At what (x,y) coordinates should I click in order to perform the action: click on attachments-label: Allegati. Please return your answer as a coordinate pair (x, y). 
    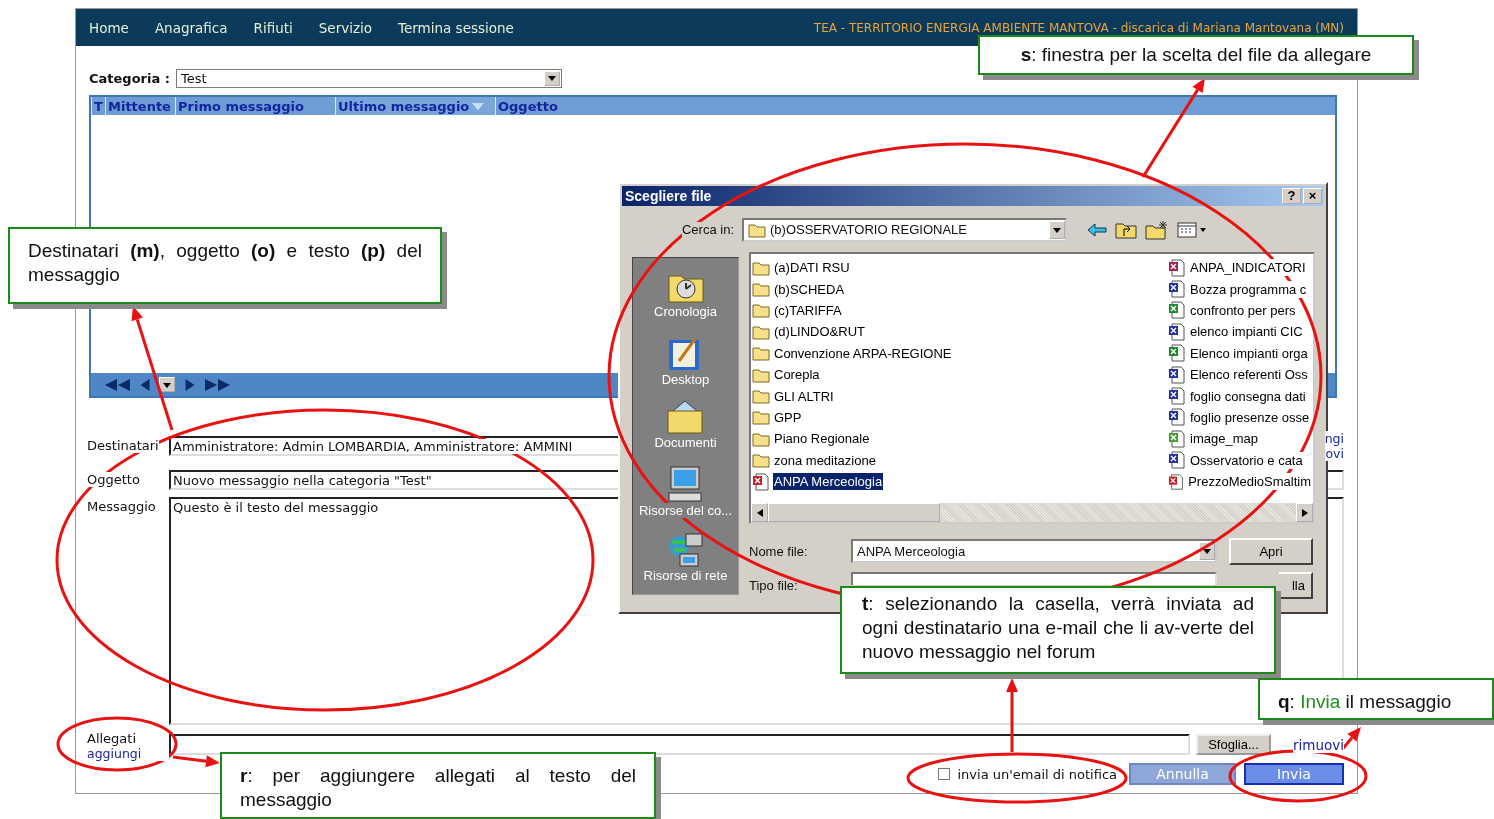
    Looking at the image, I should click on (112, 738).